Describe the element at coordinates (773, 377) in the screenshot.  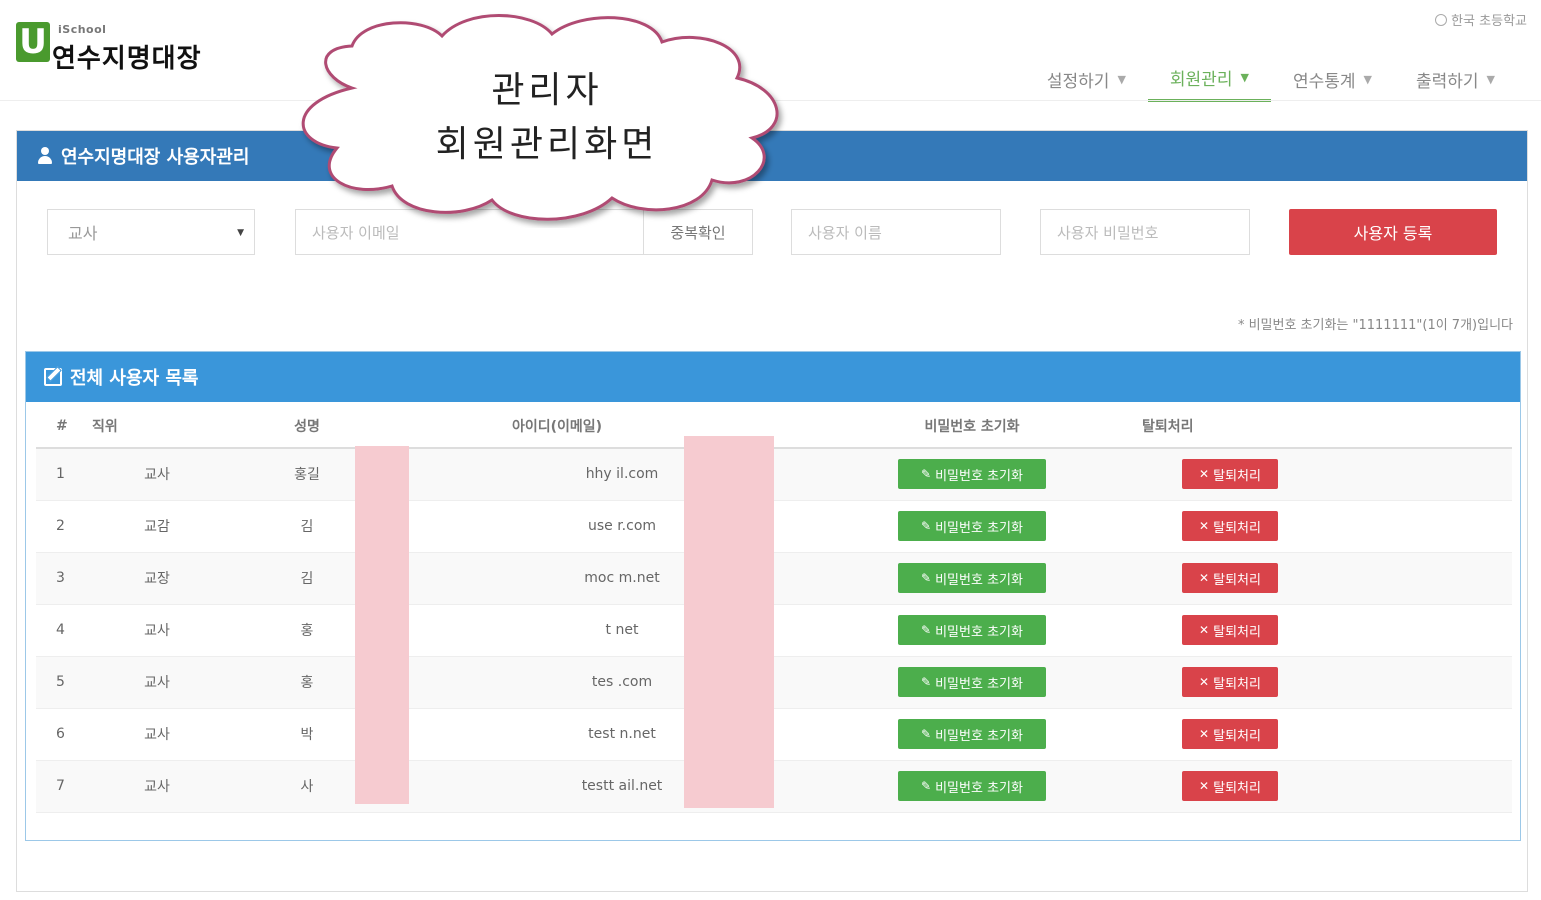
I see `user-list-header: 전체 사용자 목록` at that location.